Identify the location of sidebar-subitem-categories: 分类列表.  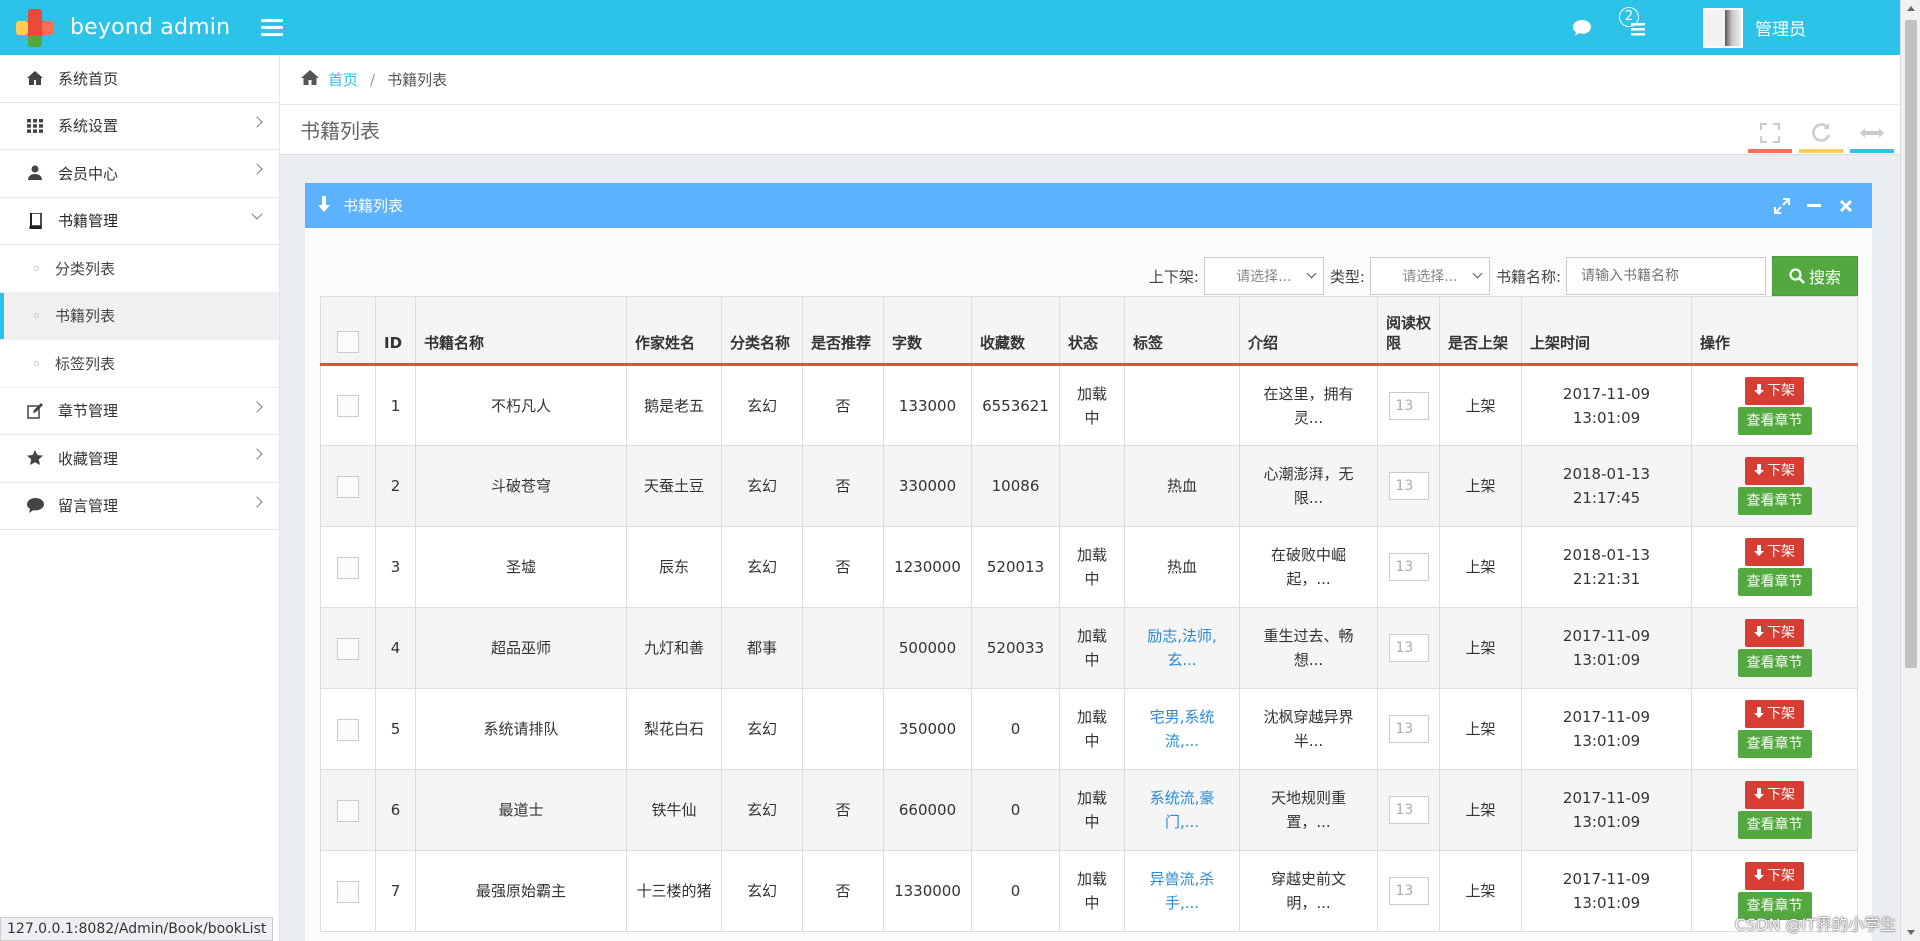
(139, 269).